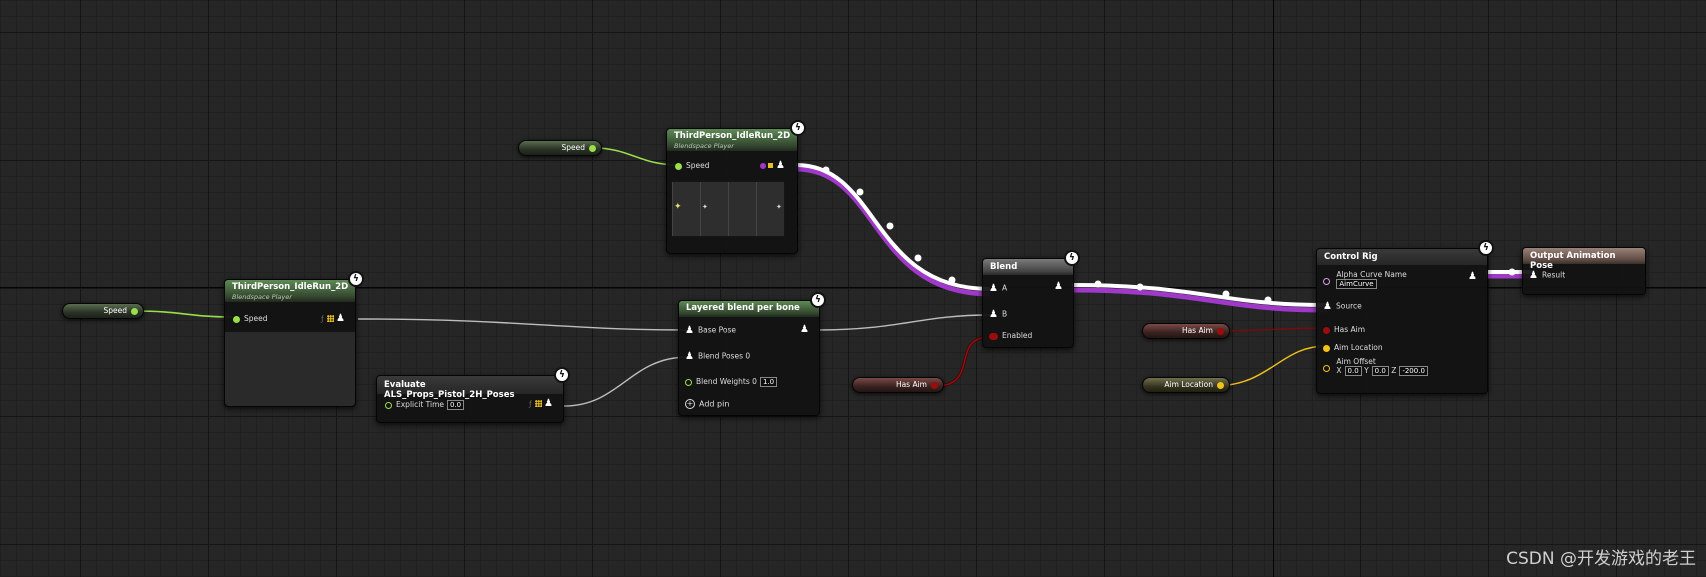  Describe the element at coordinates (1186, 331) in the screenshot. I see `has-aim-variable-right: Has Aim` at that location.